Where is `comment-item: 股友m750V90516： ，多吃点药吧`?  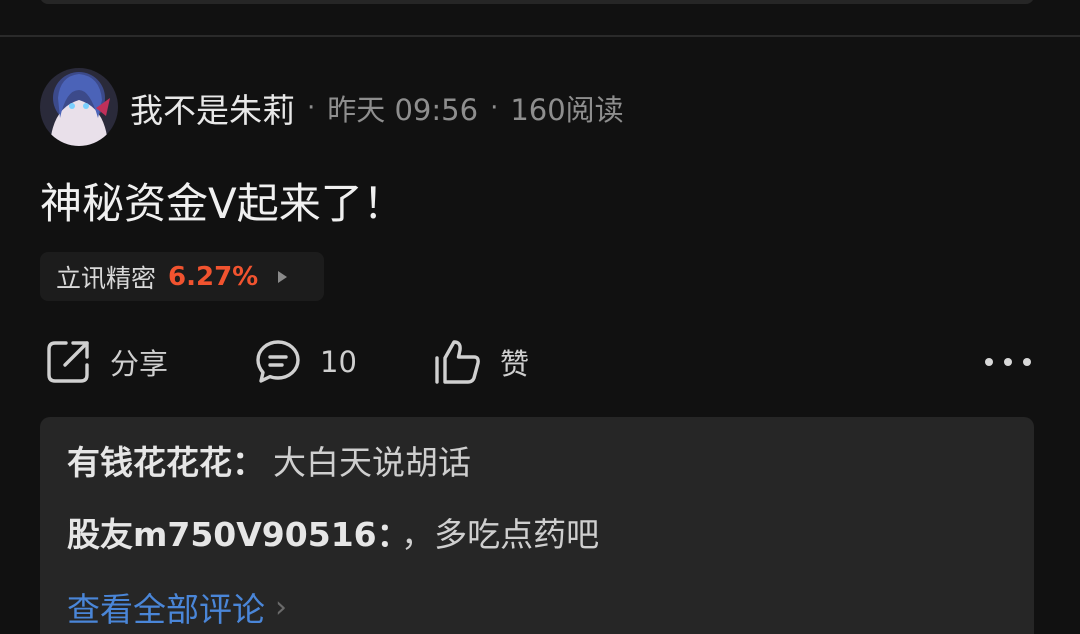 comment-item: 股友m750V90516： ，多吃点药吧 is located at coordinates (333, 535).